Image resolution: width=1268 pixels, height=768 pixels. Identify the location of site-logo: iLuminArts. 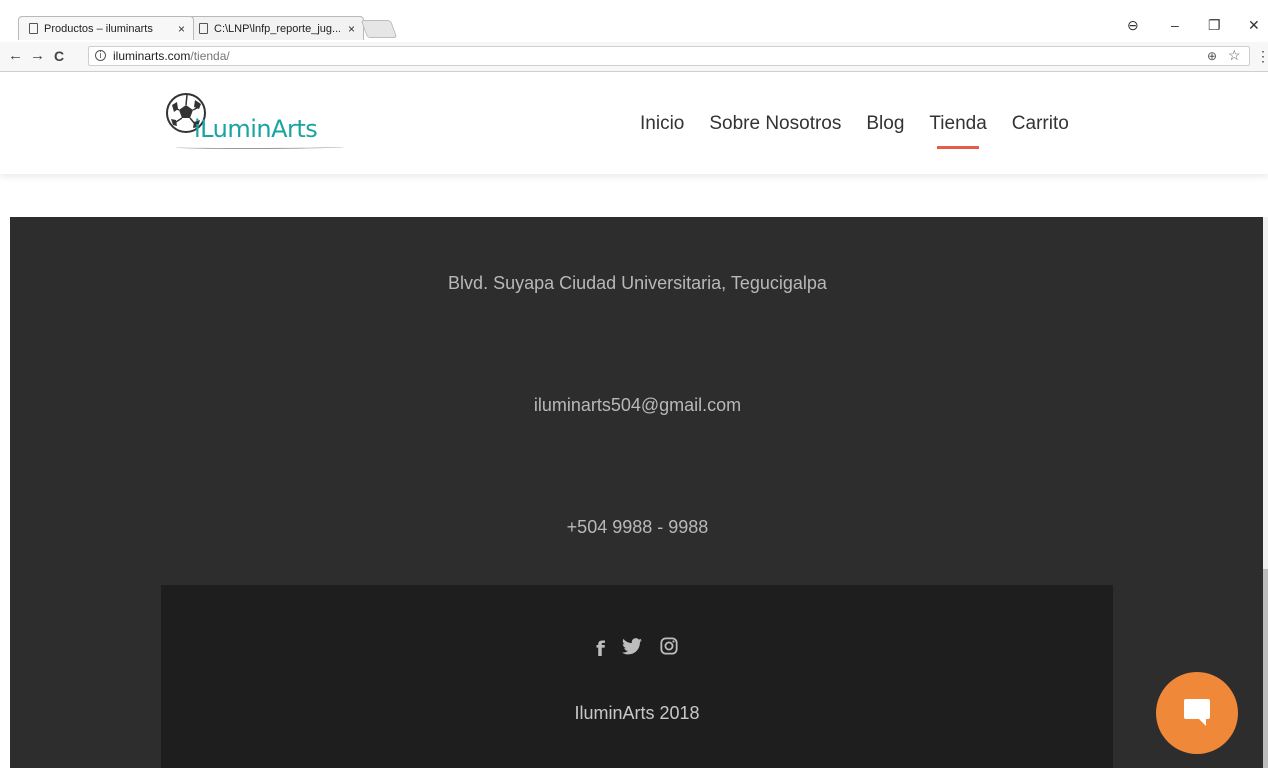
(260, 122).